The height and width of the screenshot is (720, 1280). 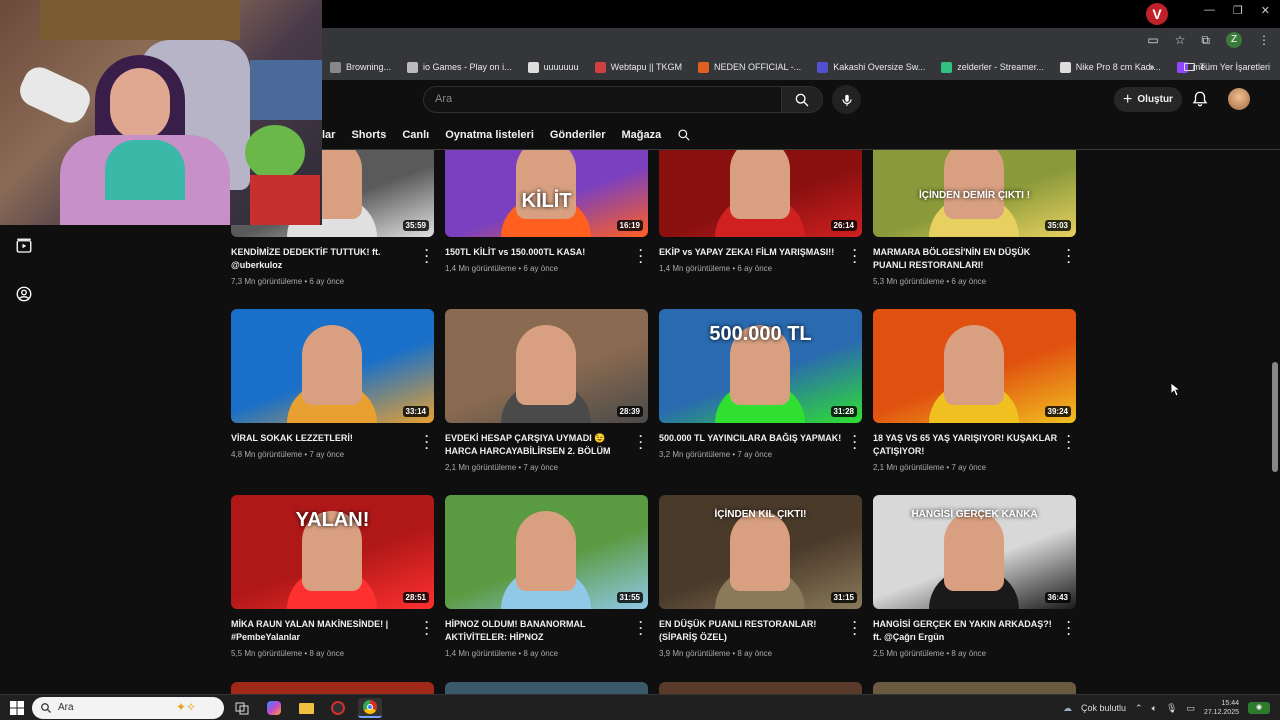 What do you see at coordinates (760, 193) in the screenshot?
I see `video-thumbnail: 26:14` at bounding box center [760, 193].